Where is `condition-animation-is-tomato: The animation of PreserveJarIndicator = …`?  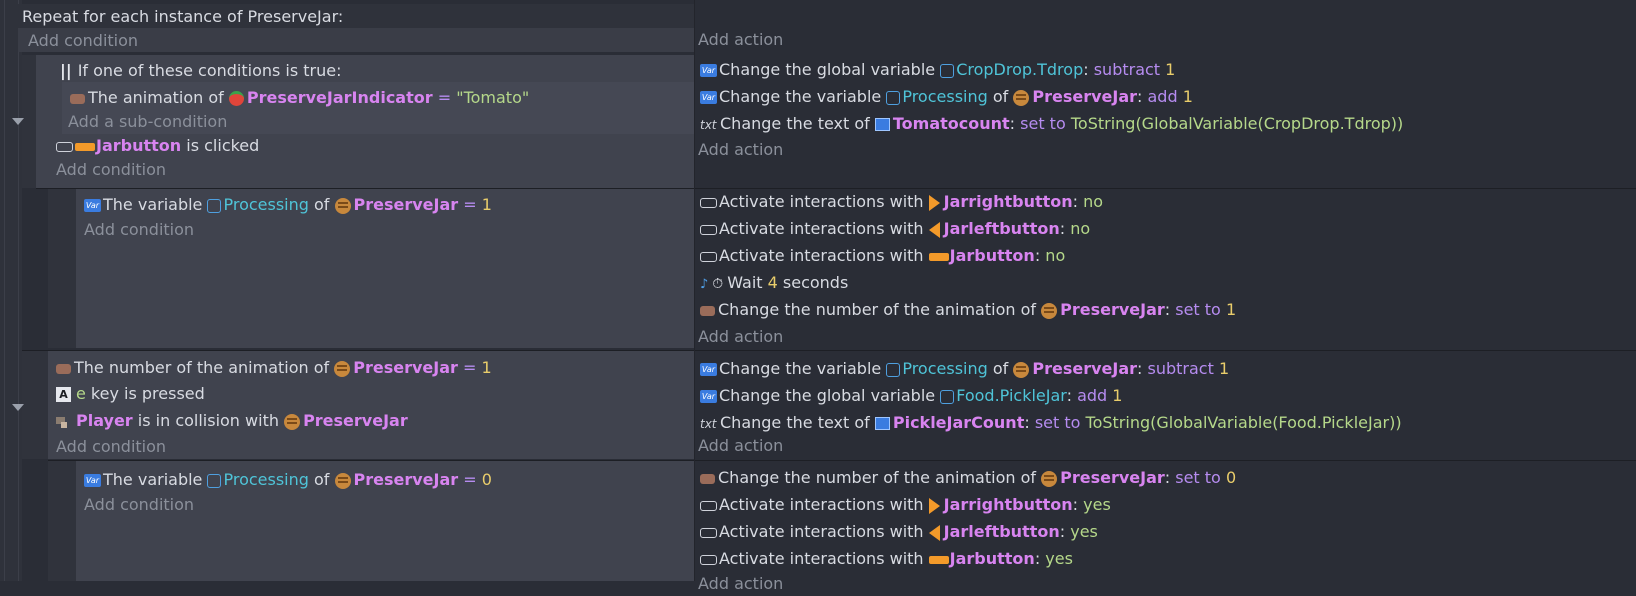
condition-animation-is-tomato: The animation of PreserveJarIndicator = … is located at coordinates (299, 98).